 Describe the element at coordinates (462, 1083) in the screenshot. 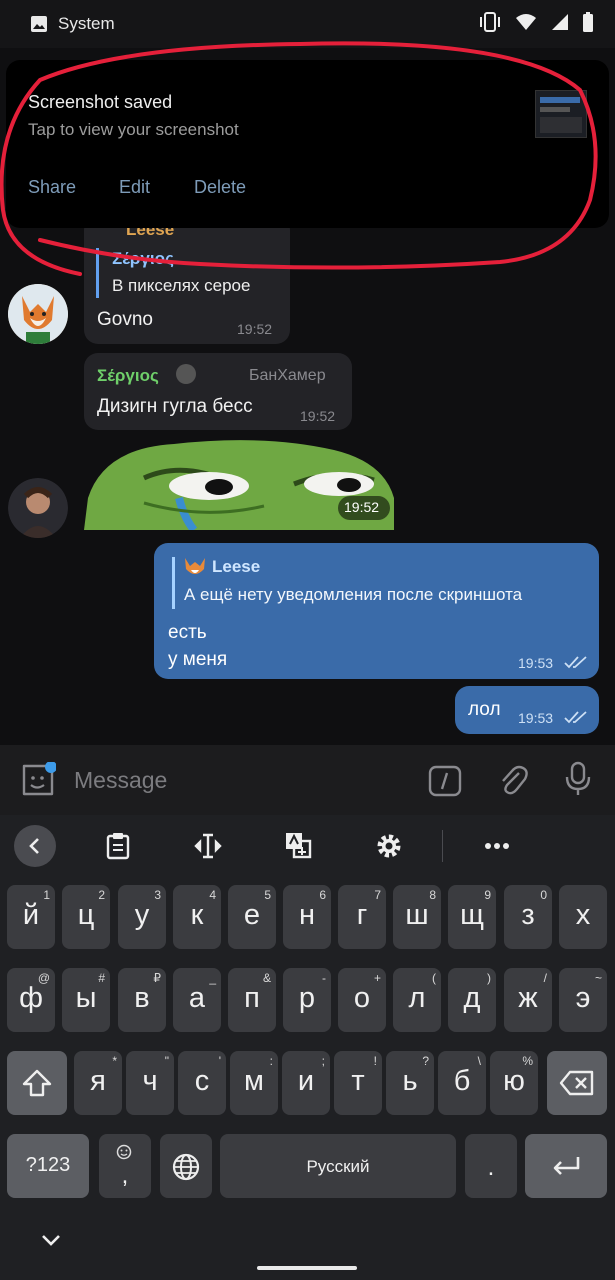

I see `key-б: б \` at that location.